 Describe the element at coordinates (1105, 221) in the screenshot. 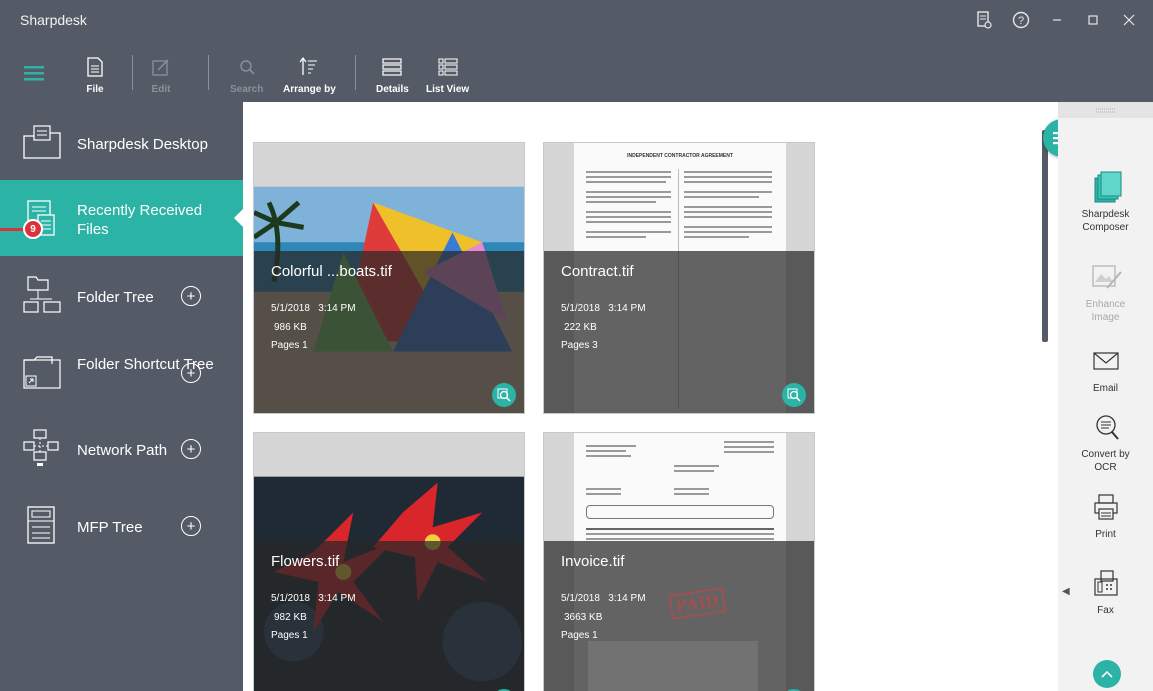

I see `composer-label: Sharpdesk Composer` at that location.